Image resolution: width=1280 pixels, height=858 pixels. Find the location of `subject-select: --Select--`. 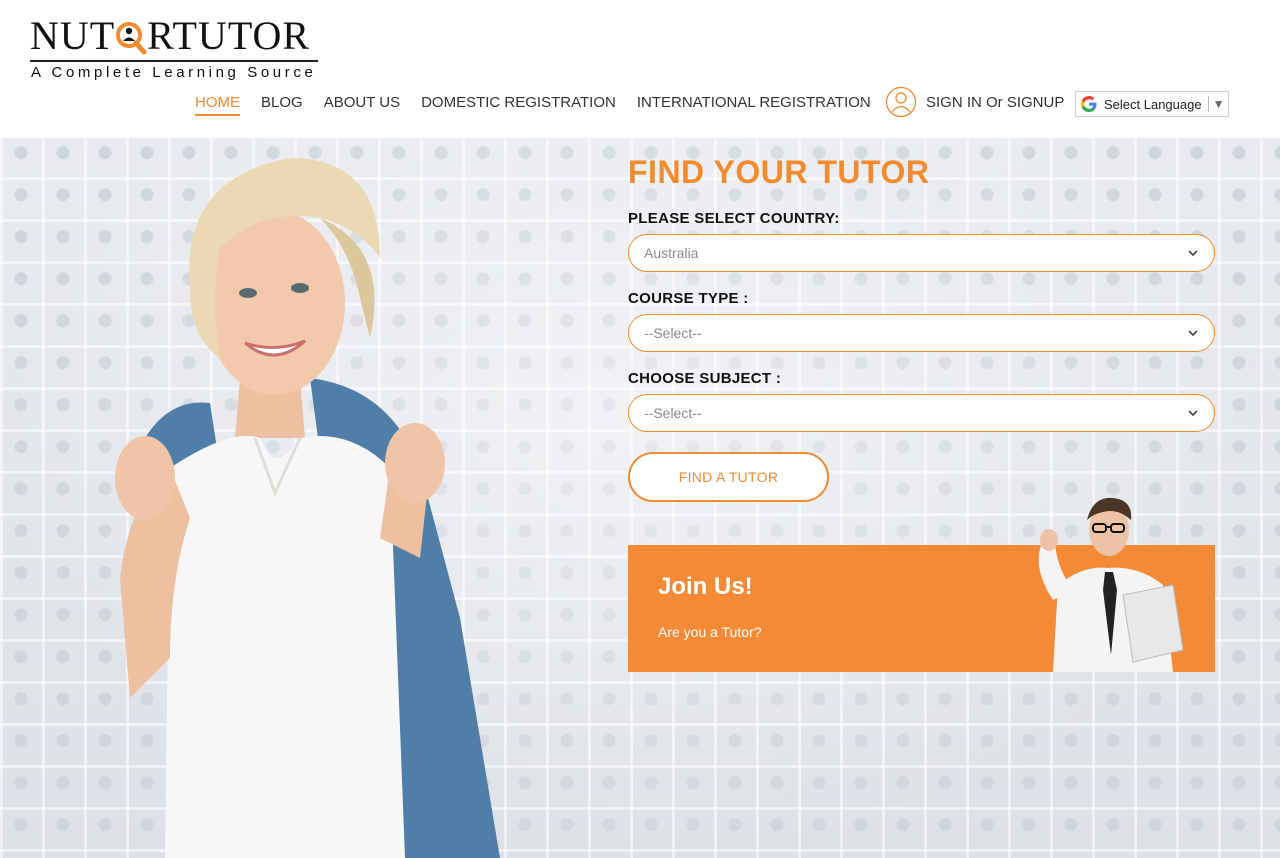

subject-select: --Select-- is located at coordinates (921, 413).